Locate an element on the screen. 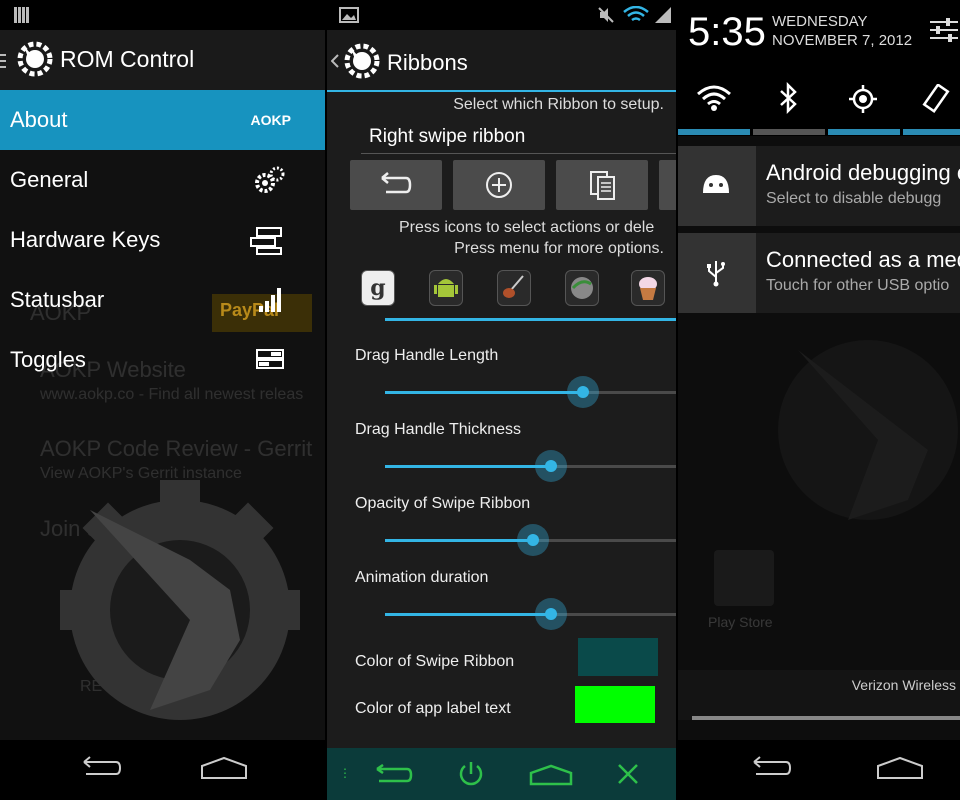 This screenshot has width=960, height=800. undo-button is located at coordinates (396, 185).